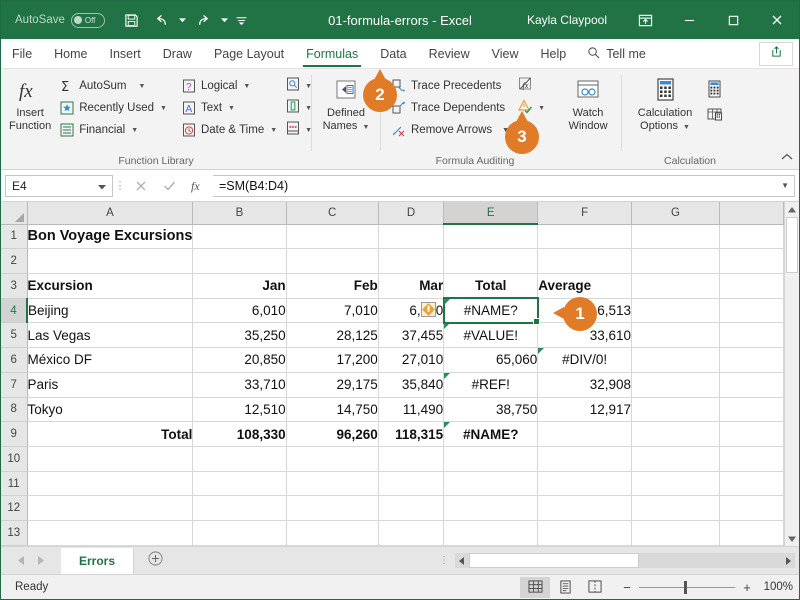 The image size is (800, 600). I want to click on tab-formulas: Formulas, so click(332, 53).